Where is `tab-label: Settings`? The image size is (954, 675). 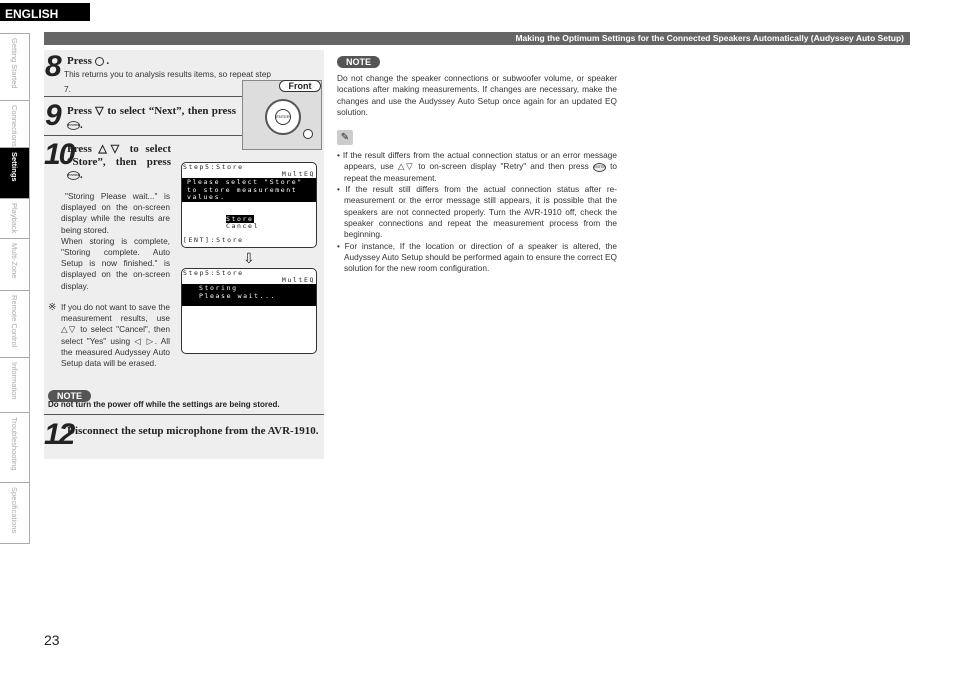 tab-label: Settings is located at coordinates (14, 167).